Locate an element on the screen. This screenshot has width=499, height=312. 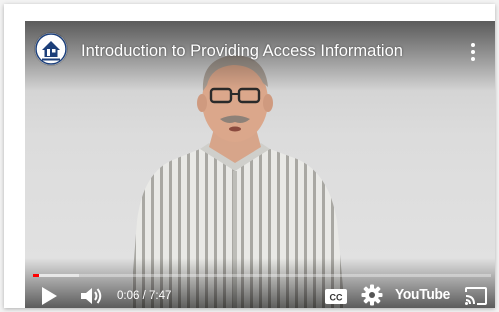
play-icon is located at coordinates (49, 296).